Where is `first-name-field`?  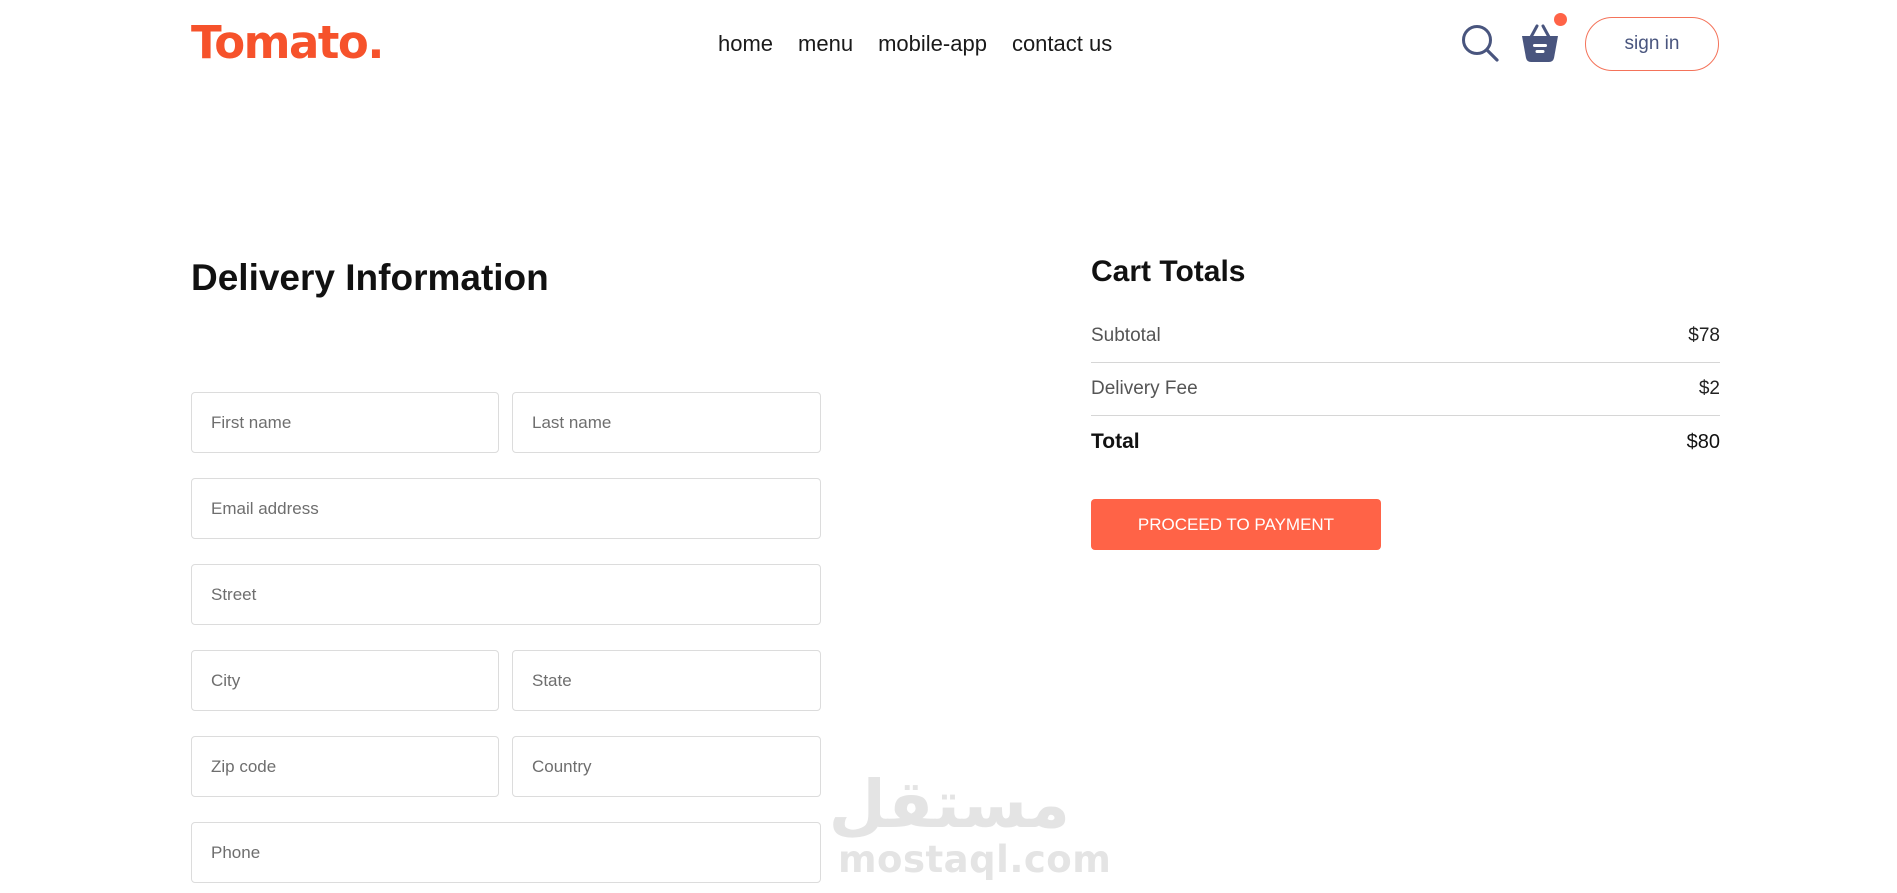 first-name-field is located at coordinates (345, 422).